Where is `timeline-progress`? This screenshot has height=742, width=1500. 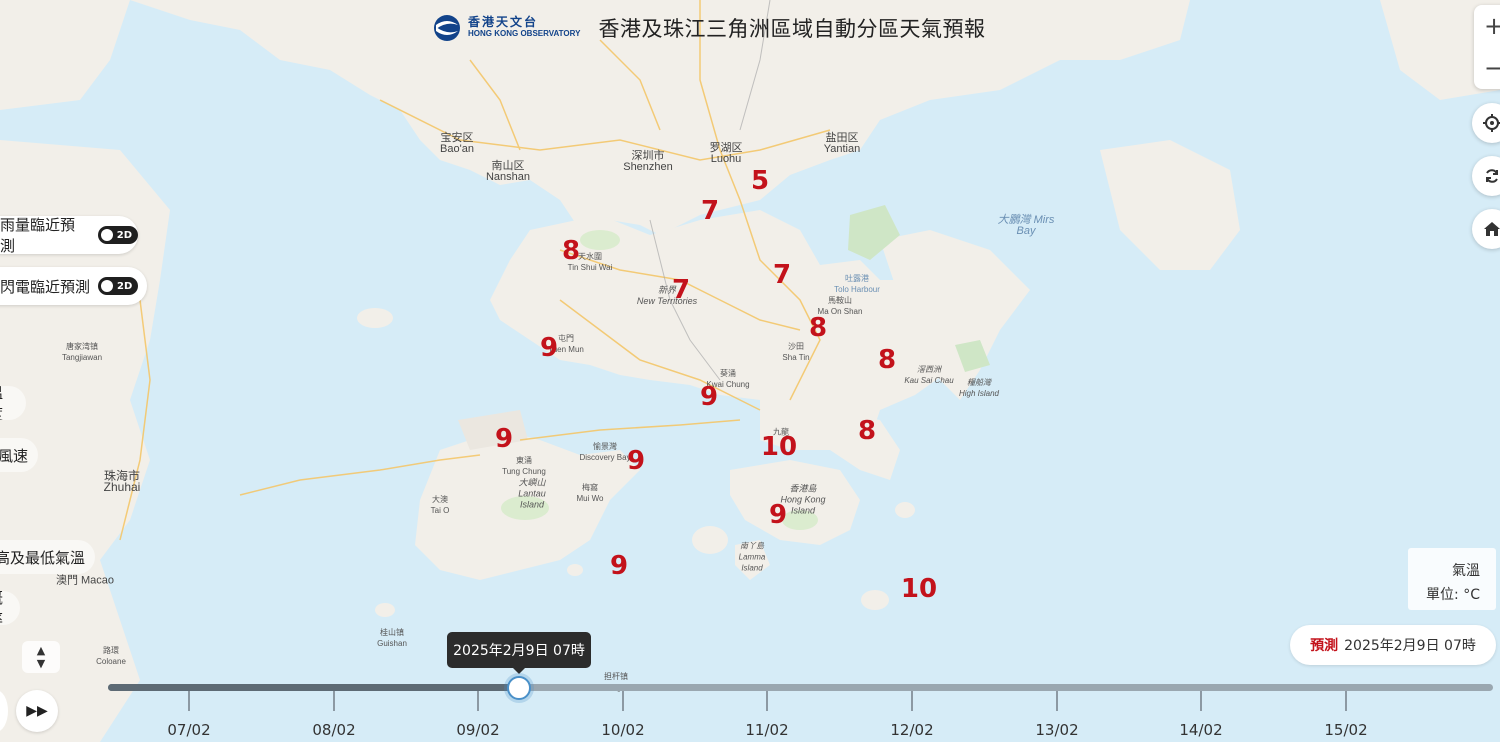
timeline-progress is located at coordinates (313, 687).